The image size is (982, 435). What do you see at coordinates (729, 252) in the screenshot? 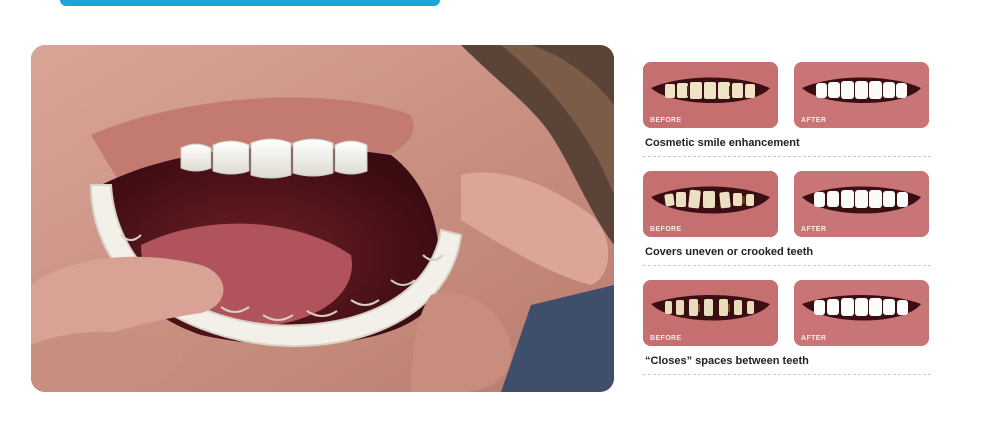
I see `comparison-caption: Covers uneven or crooked teeth` at bounding box center [729, 252].